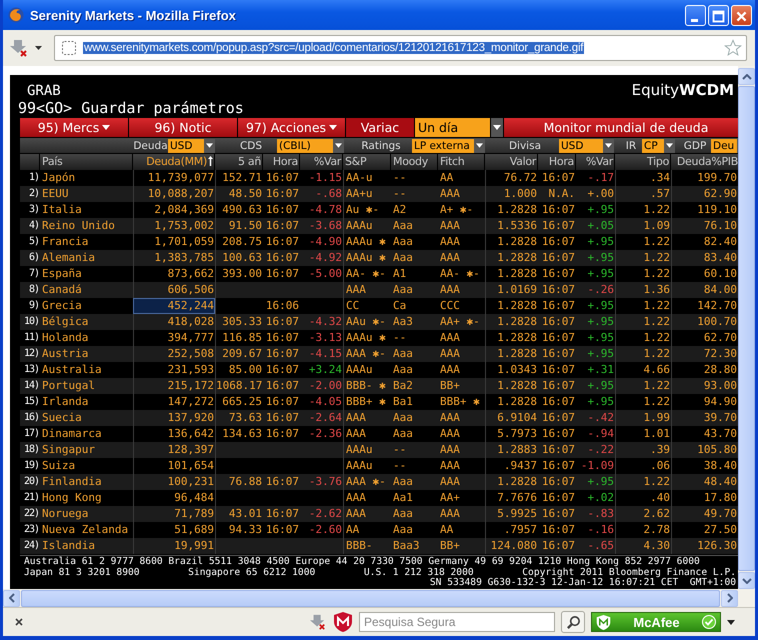  I want to click on column-header: Deuda(MM), so click(174, 162).